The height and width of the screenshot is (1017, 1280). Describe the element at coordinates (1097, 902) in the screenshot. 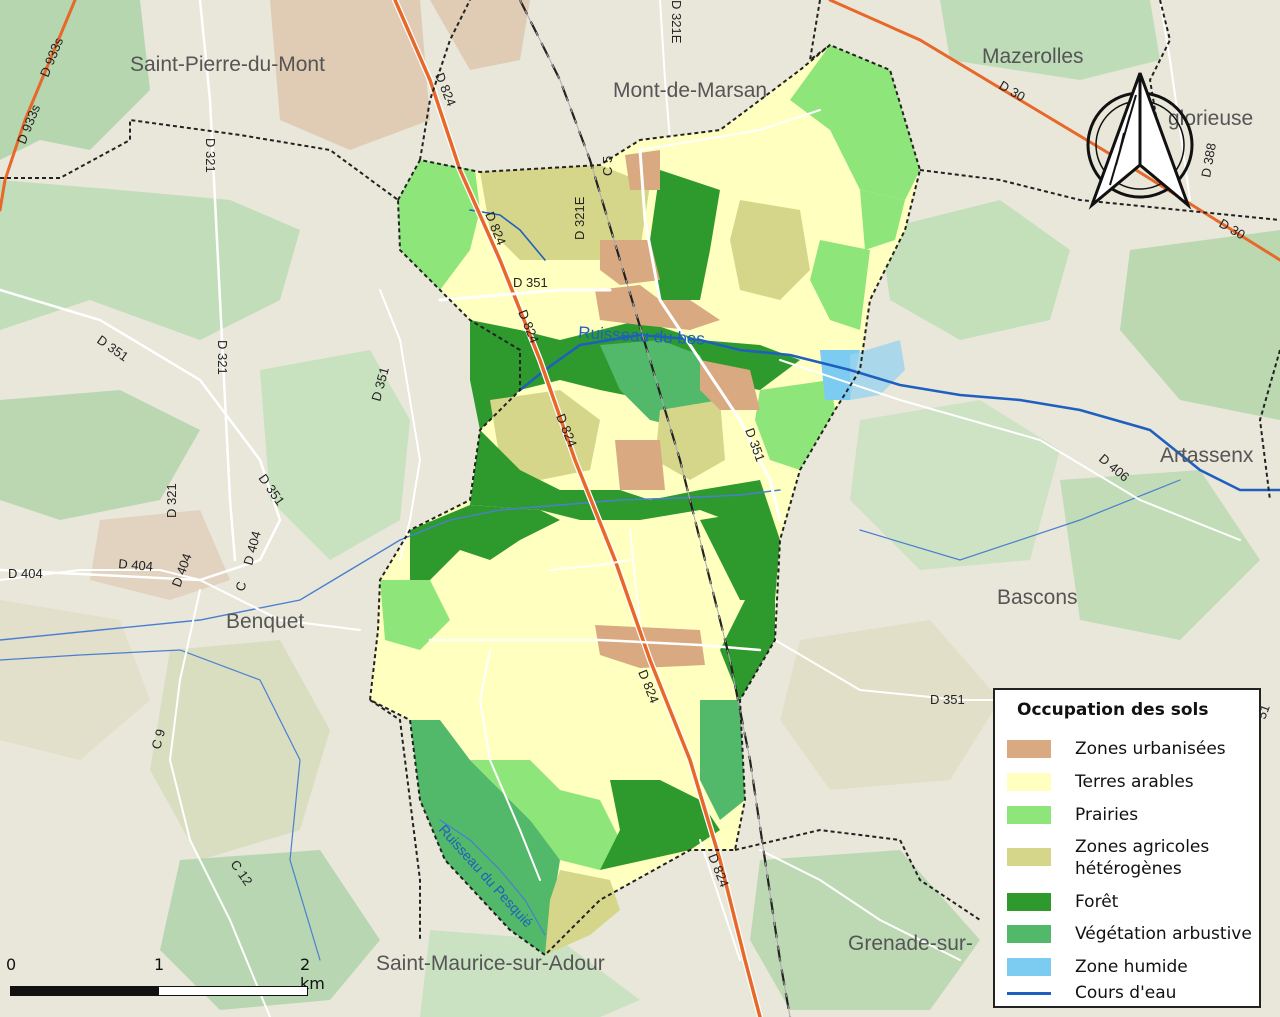

I see `legend-label: Forêt` at that location.